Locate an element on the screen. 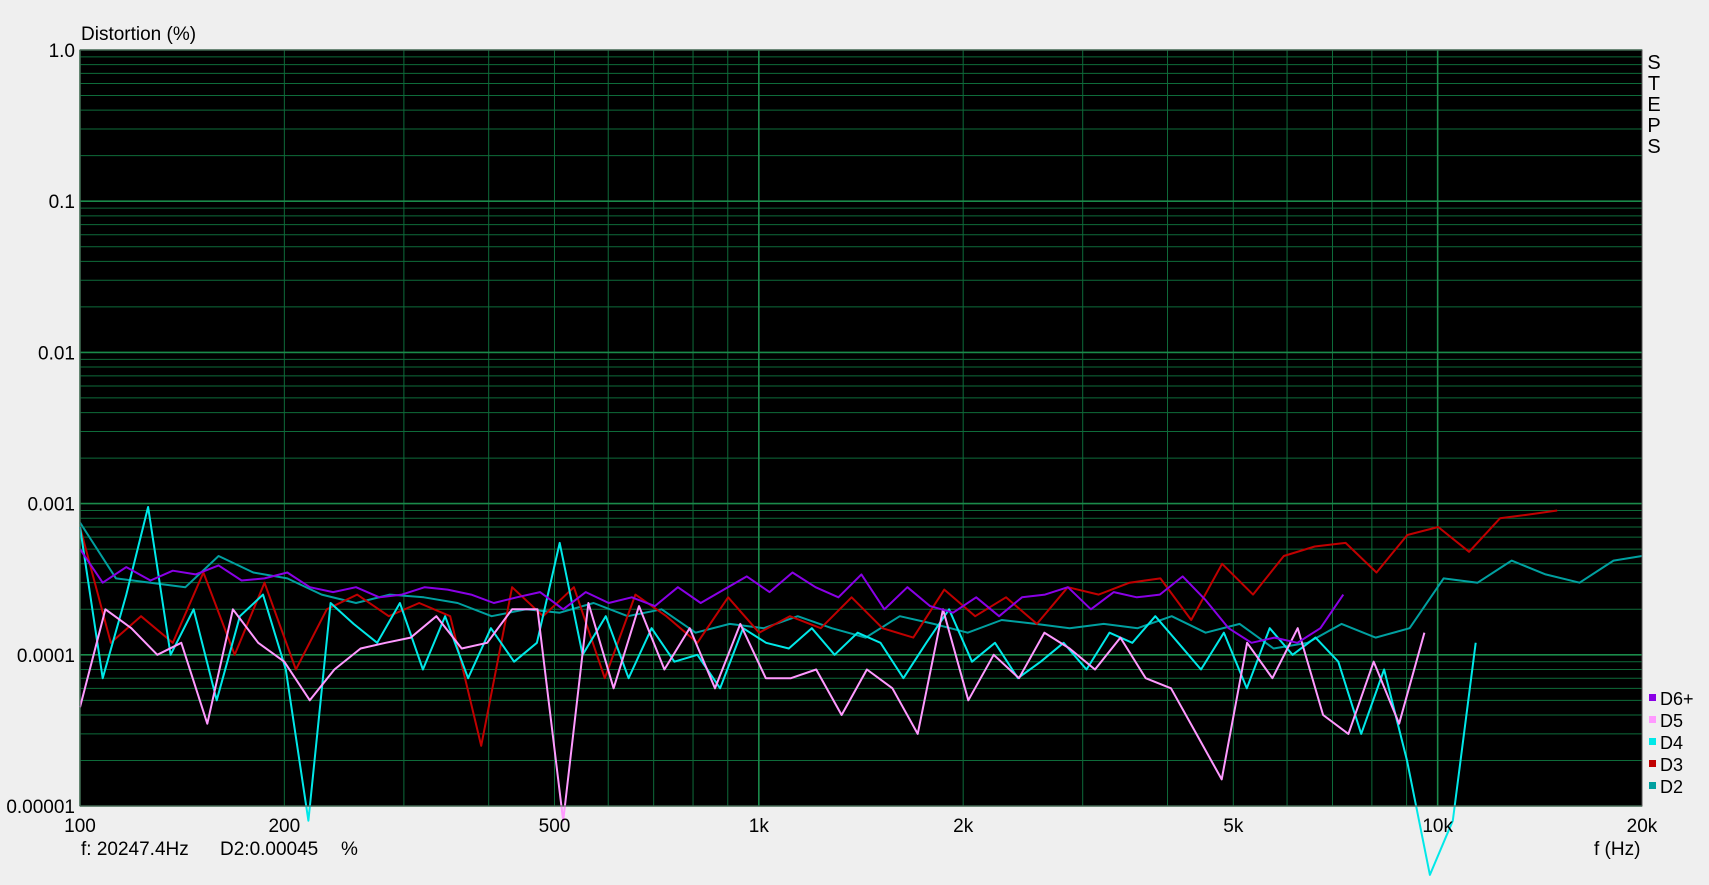 This screenshot has width=1709, height=885. legend-label: D6+ is located at coordinates (1677, 699).